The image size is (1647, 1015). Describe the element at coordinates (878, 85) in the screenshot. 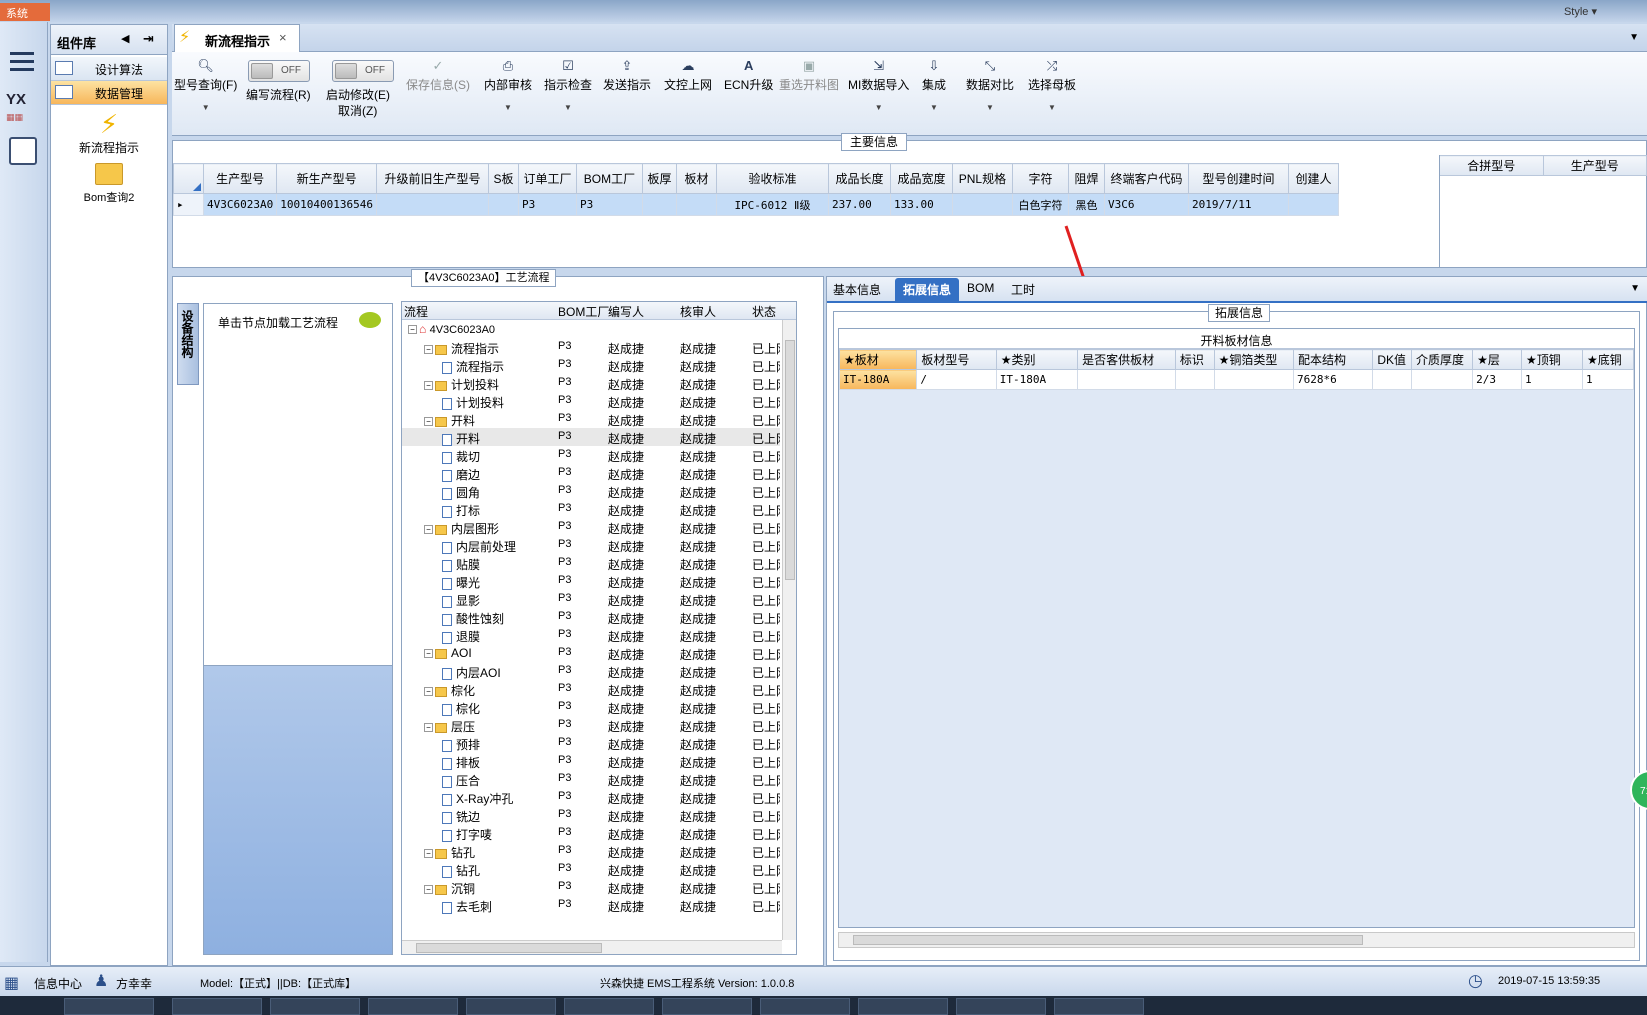

I see `mi-import-button: ⇲ MI数据导入 ▼` at that location.